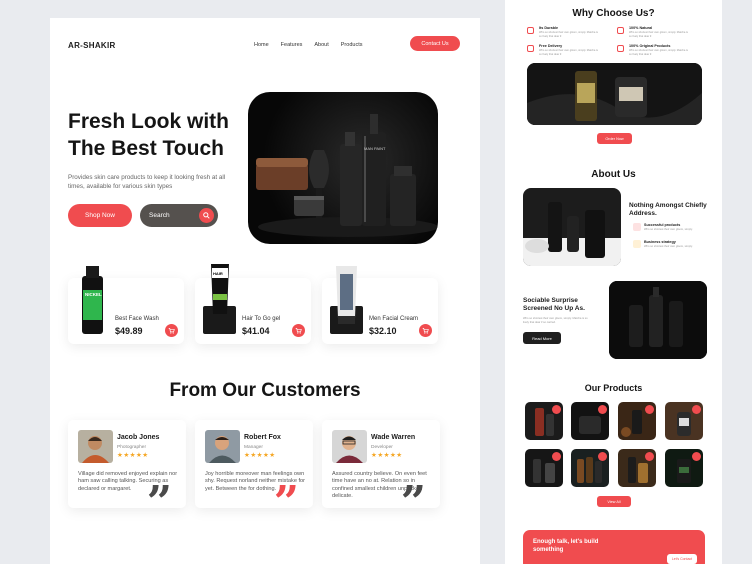 The height and width of the screenshot is (564, 752). I want to click on product-name: Men Facial Cream, so click(394, 319).